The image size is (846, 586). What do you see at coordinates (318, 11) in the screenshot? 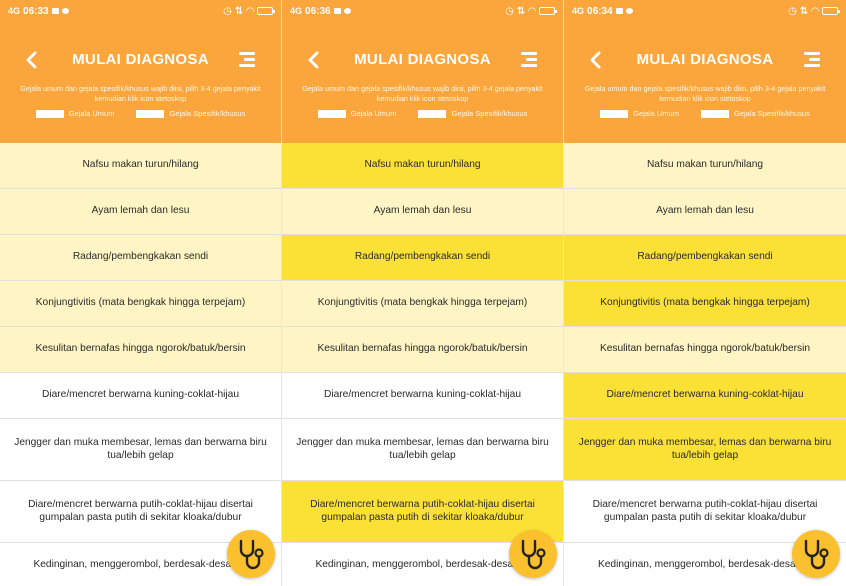
I see `clock: 06:36` at bounding box center [318, 11].